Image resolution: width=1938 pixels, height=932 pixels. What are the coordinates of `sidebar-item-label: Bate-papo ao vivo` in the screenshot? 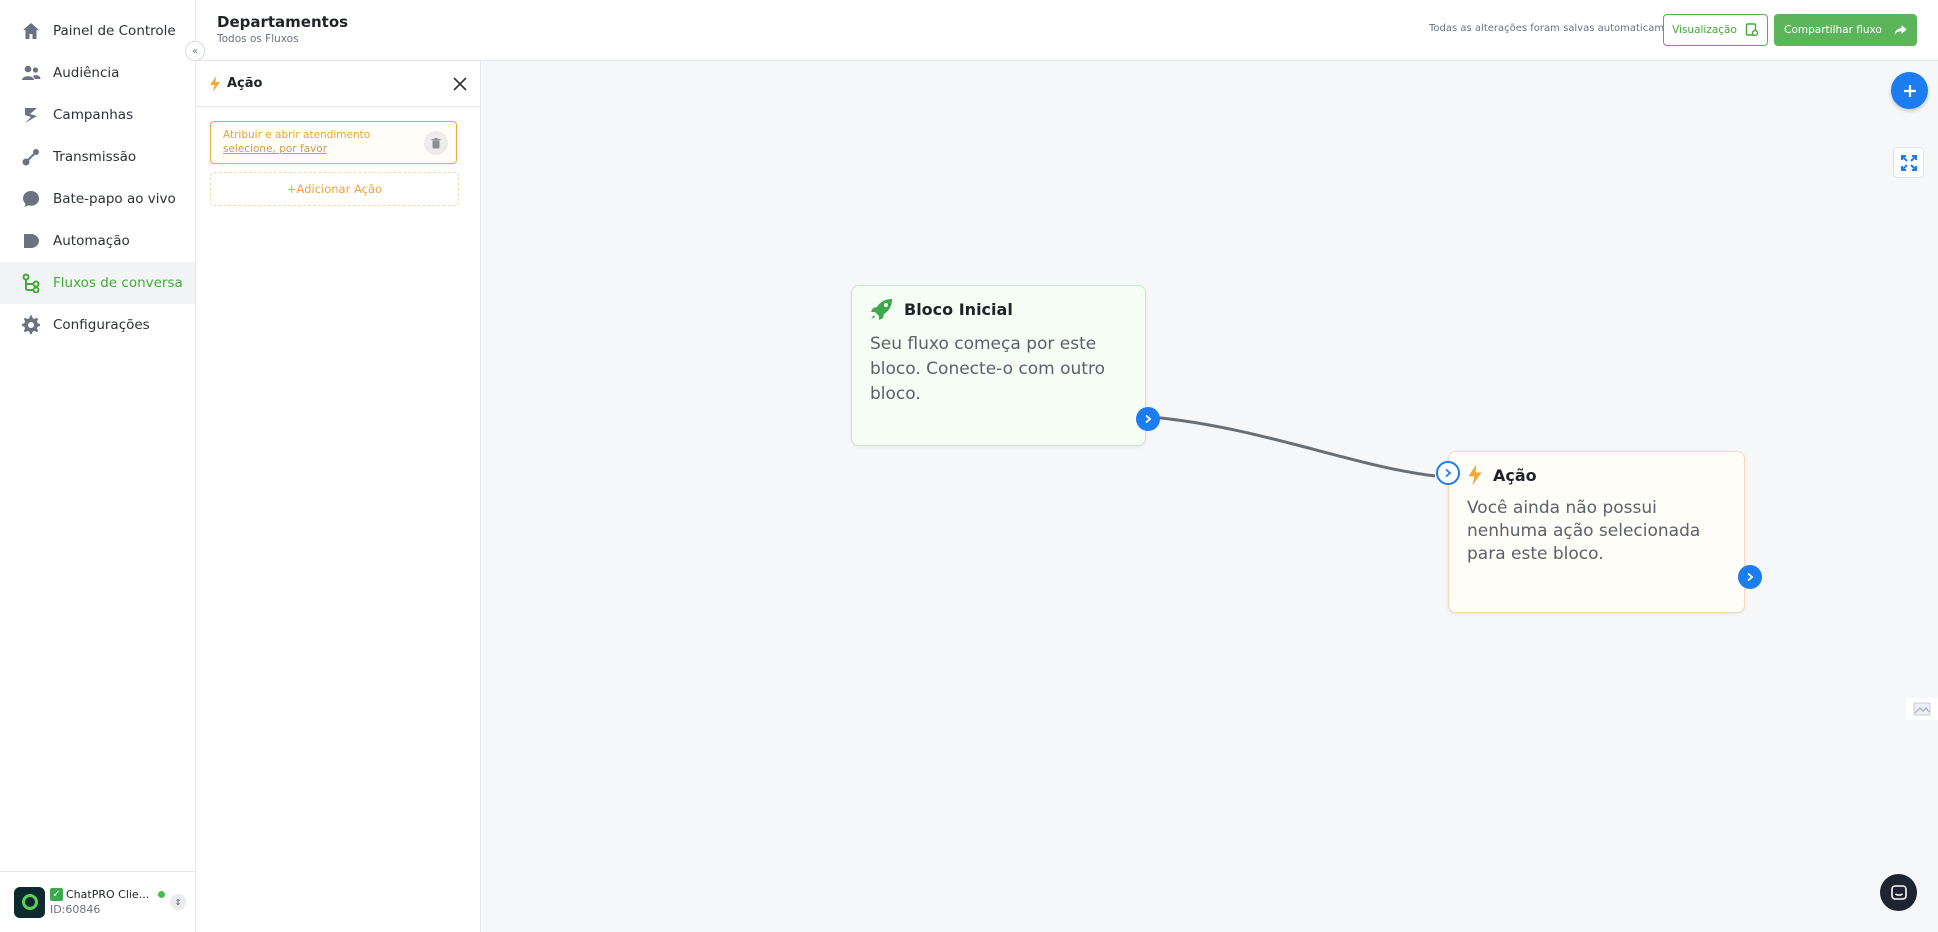 It's located at (114, 199).